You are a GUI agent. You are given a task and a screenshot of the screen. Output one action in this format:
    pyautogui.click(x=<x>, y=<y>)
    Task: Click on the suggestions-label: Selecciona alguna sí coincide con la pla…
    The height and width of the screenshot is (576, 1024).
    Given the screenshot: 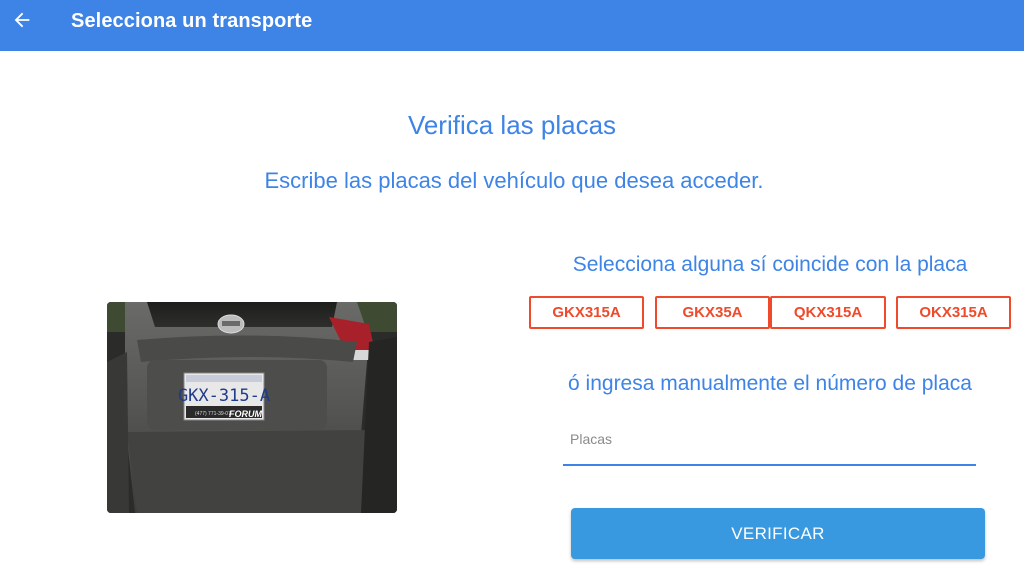 What is the action you would take?
    pyautogui.click(x=770, y=264)
    